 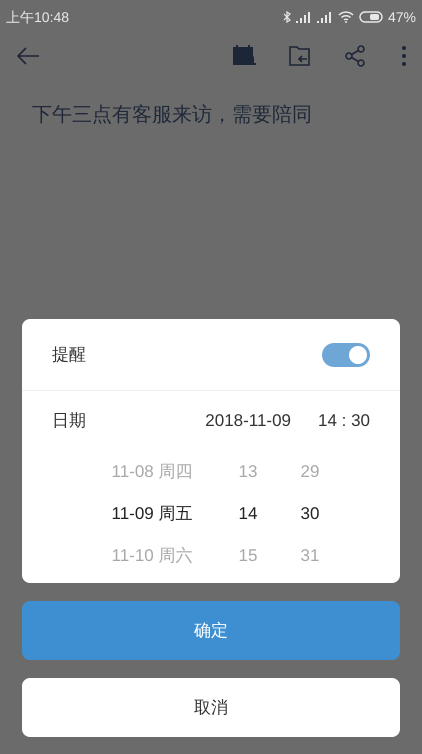 What do you see at coordinates (152, 472) in the screenshot?
I see `picker-item: 11-08 周四` at bounding box center [152, 472].